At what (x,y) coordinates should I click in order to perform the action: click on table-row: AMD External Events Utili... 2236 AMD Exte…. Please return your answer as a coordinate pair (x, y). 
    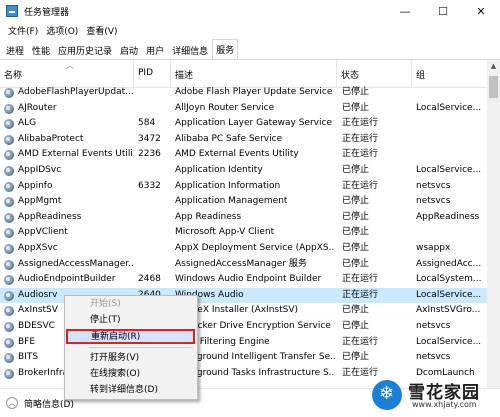
    Looking at the image, I should click on (243, 155).